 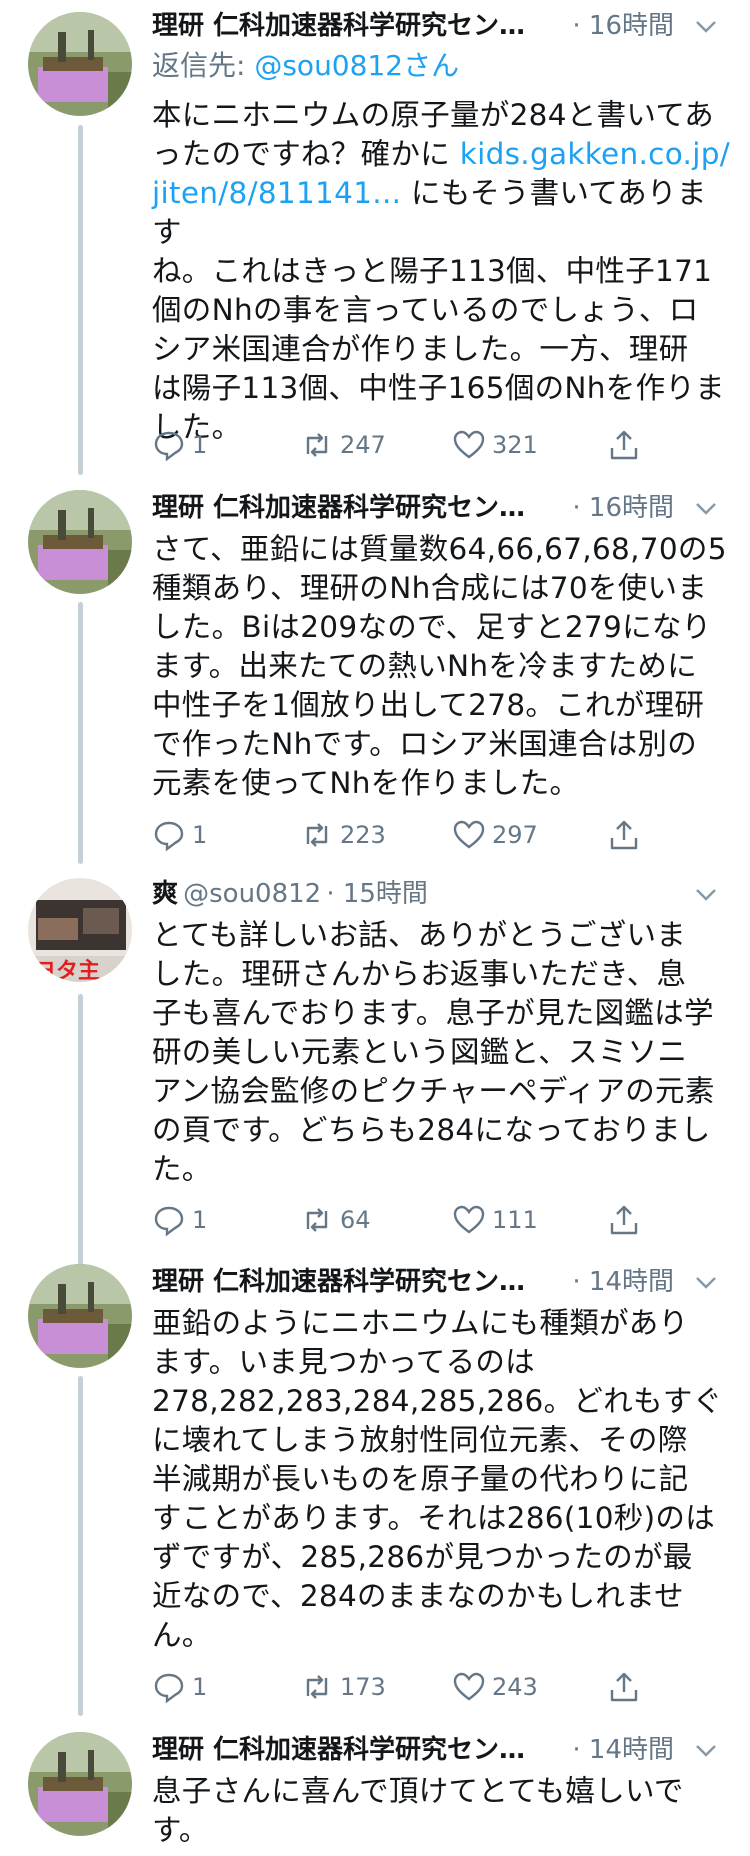 What do you see at coordinates (402, 445) in the screenshot?
I see `action-bar: 1 247 321` at bounding box center [402, 445].